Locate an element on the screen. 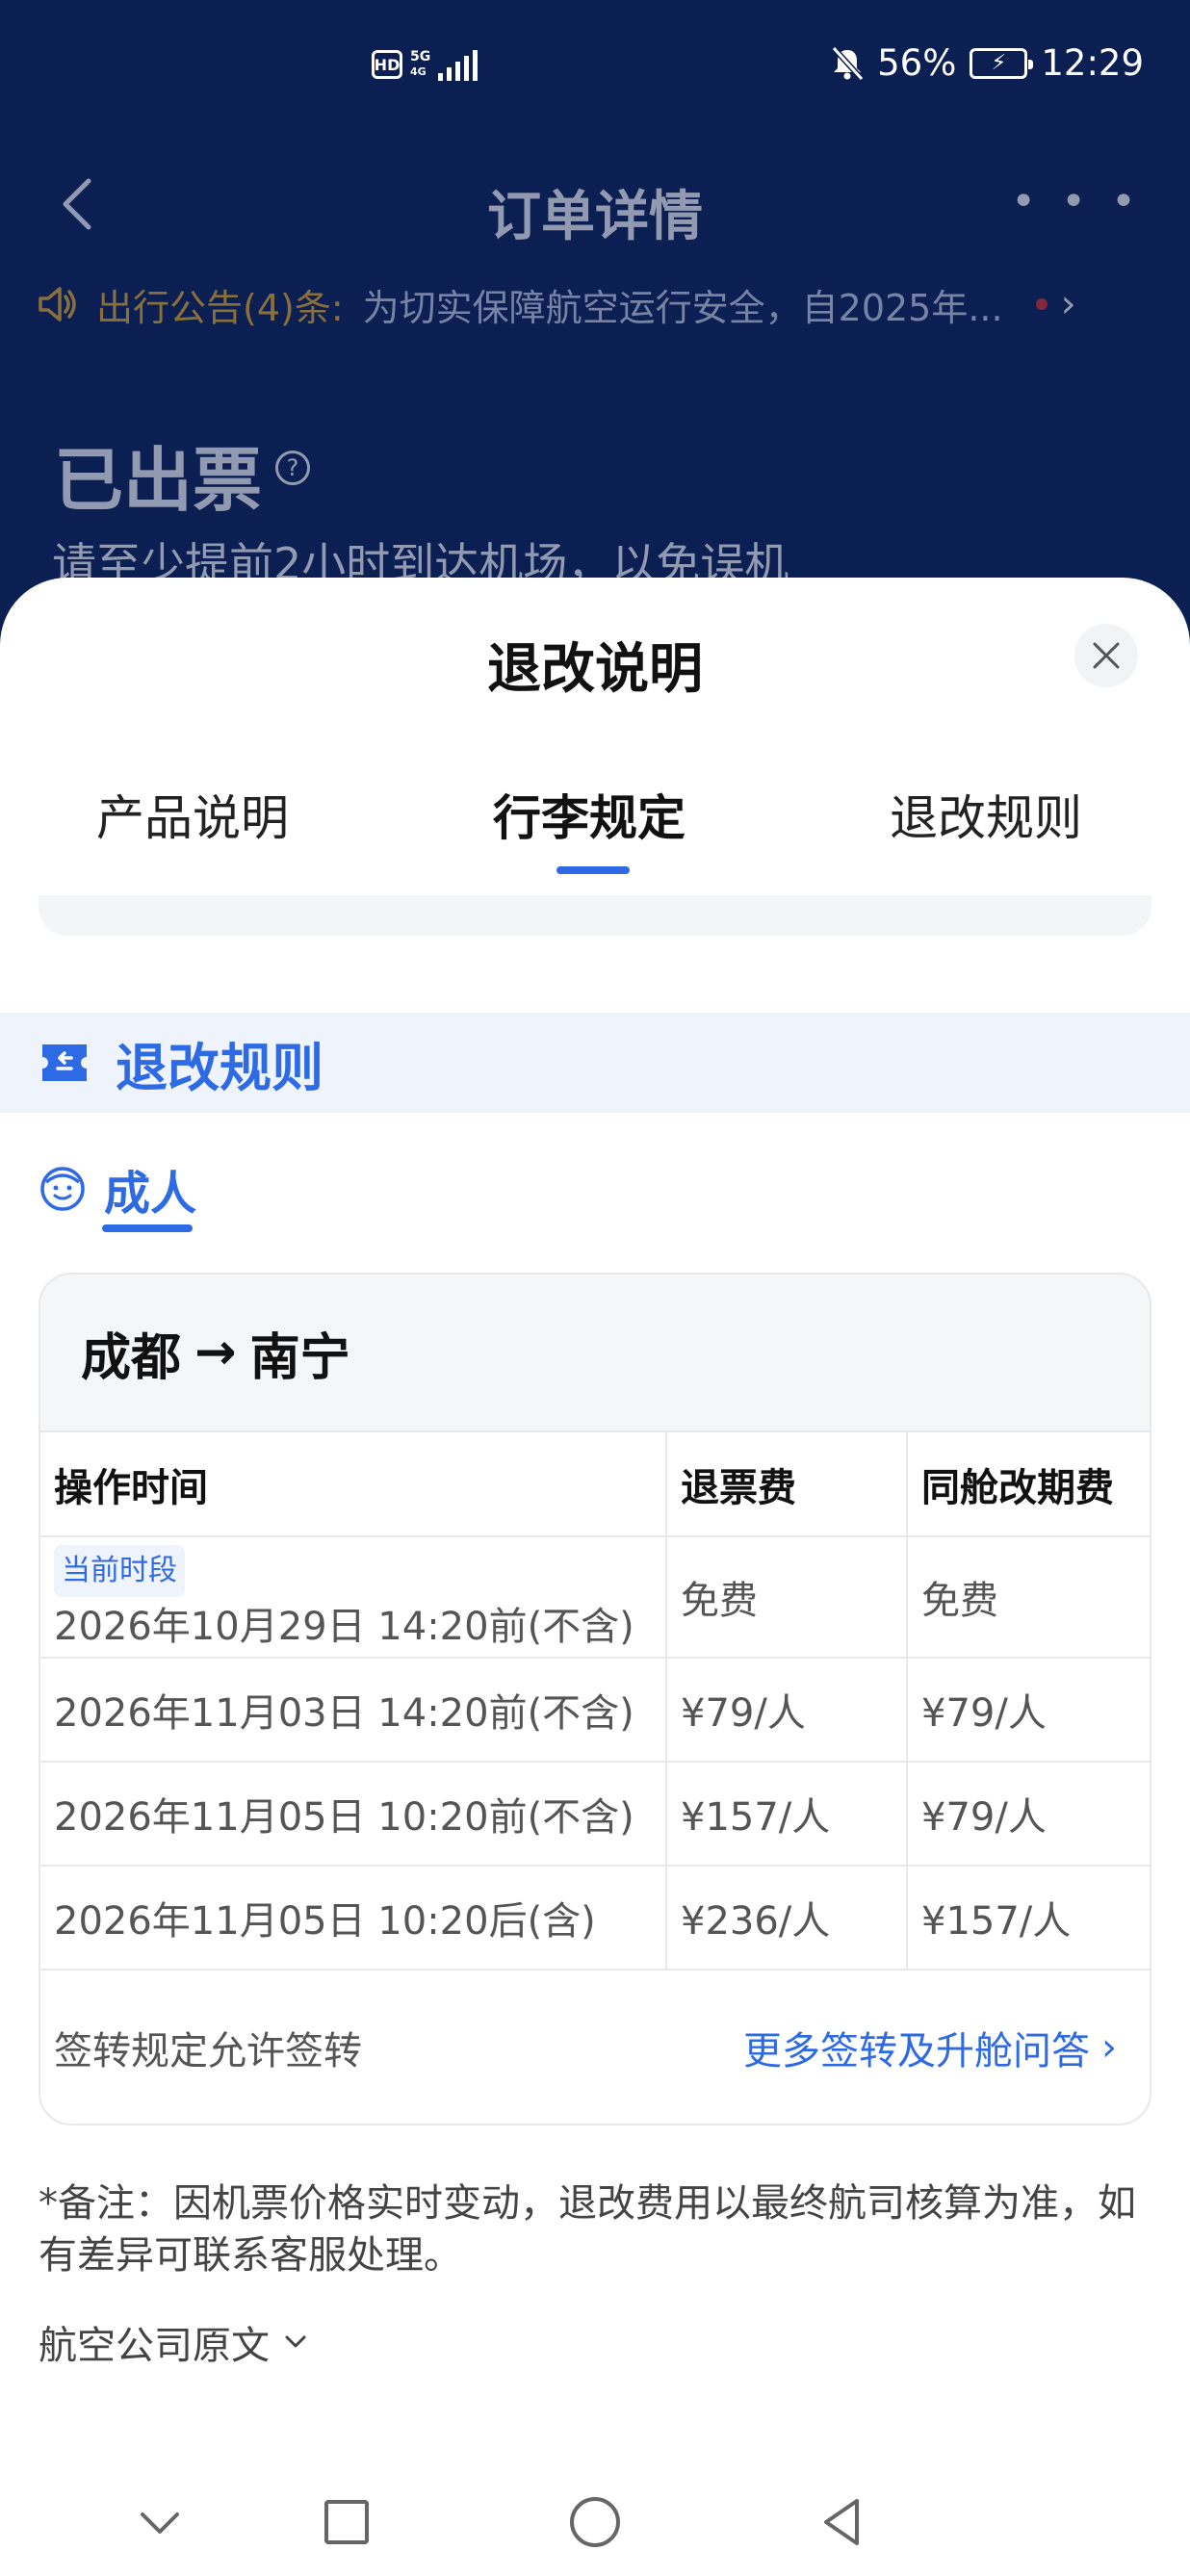 Image resolution: width=1190 pixels, height=2576 pixels. hd-badge: HD is located at coordinates (387, 64).